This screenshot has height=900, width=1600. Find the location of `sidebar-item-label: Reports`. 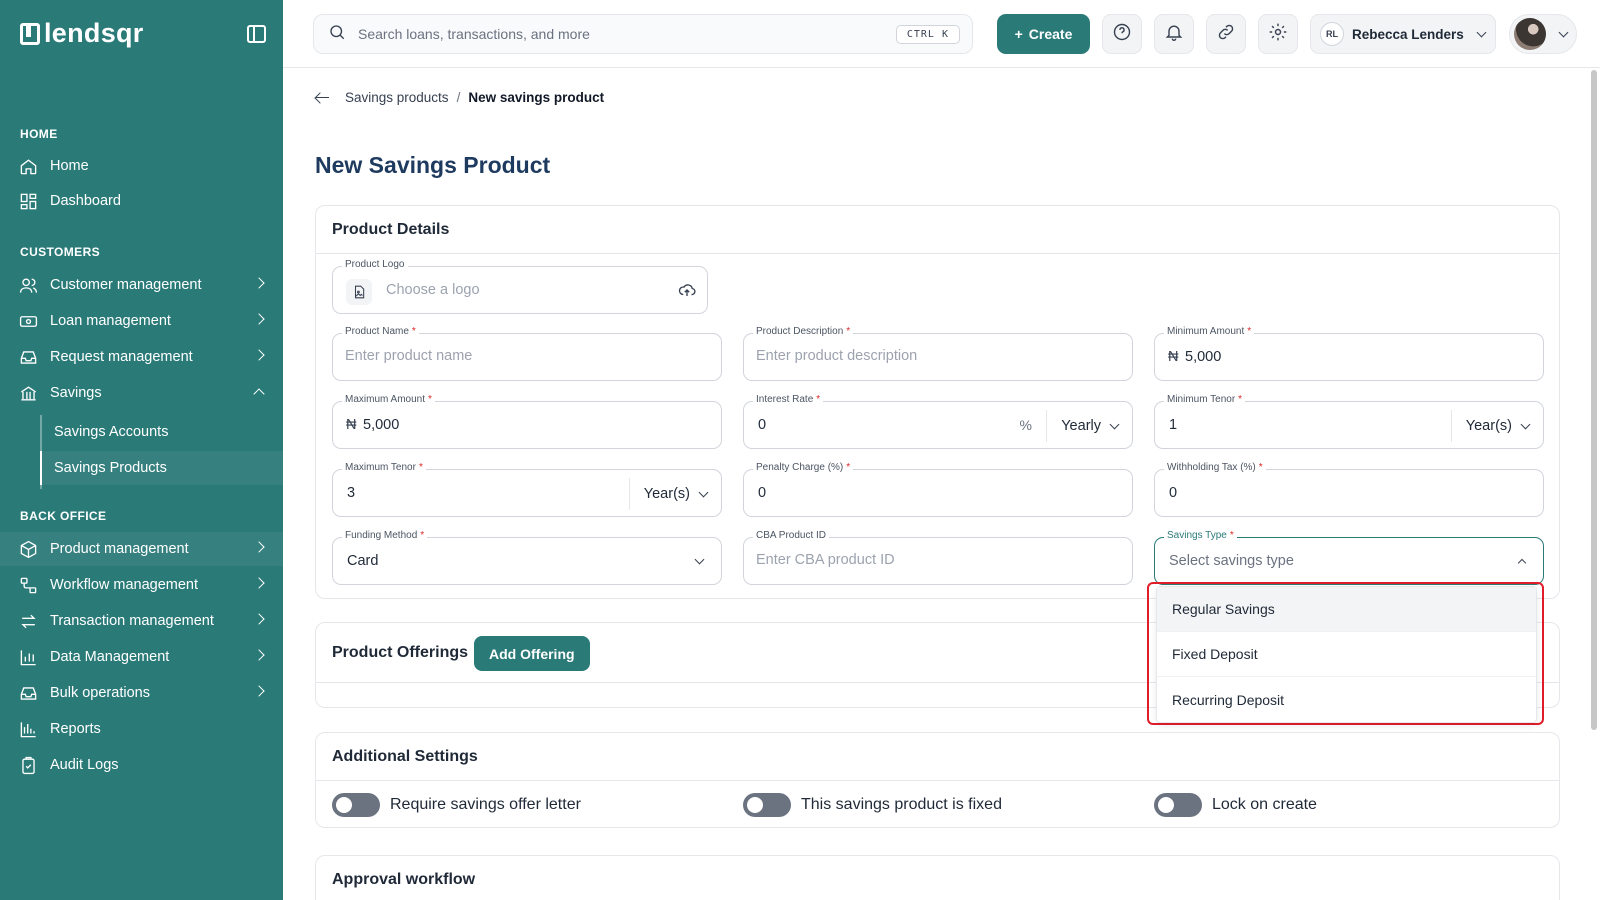

sidebar-item-label: Reports is located at coordinates (75, 729).